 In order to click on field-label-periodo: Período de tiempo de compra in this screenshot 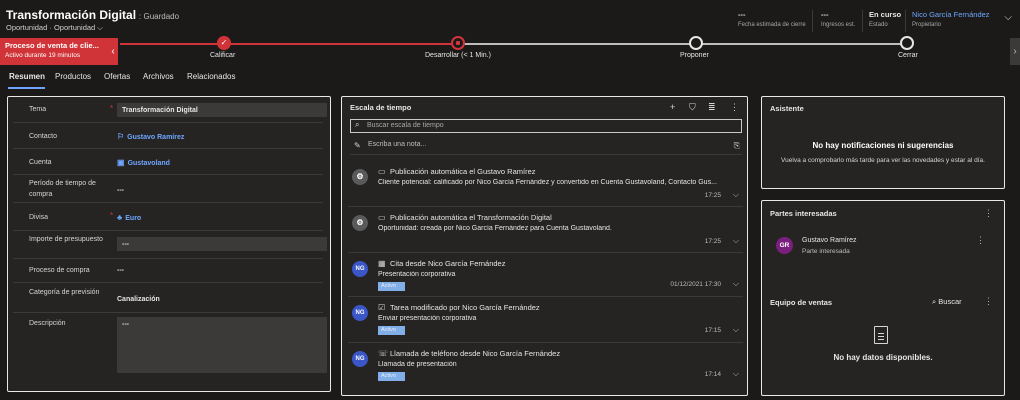, I will do `click(62, 189)`.